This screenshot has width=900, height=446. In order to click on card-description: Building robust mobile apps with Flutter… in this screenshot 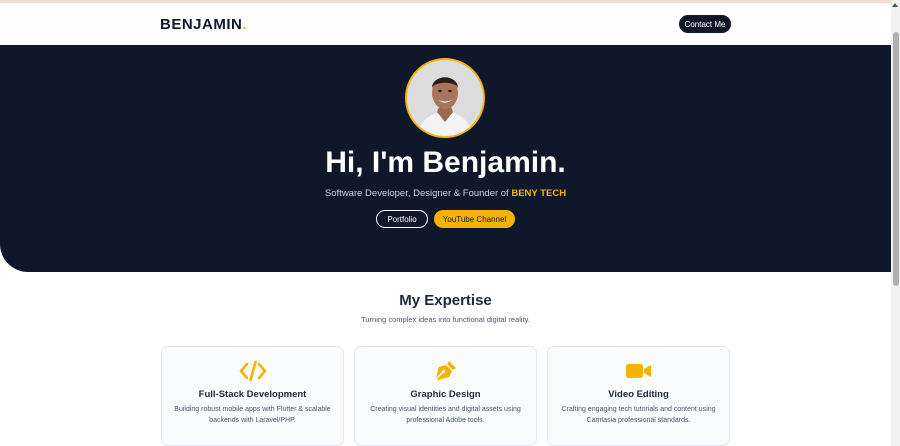, I will do `click(252, 415)`.